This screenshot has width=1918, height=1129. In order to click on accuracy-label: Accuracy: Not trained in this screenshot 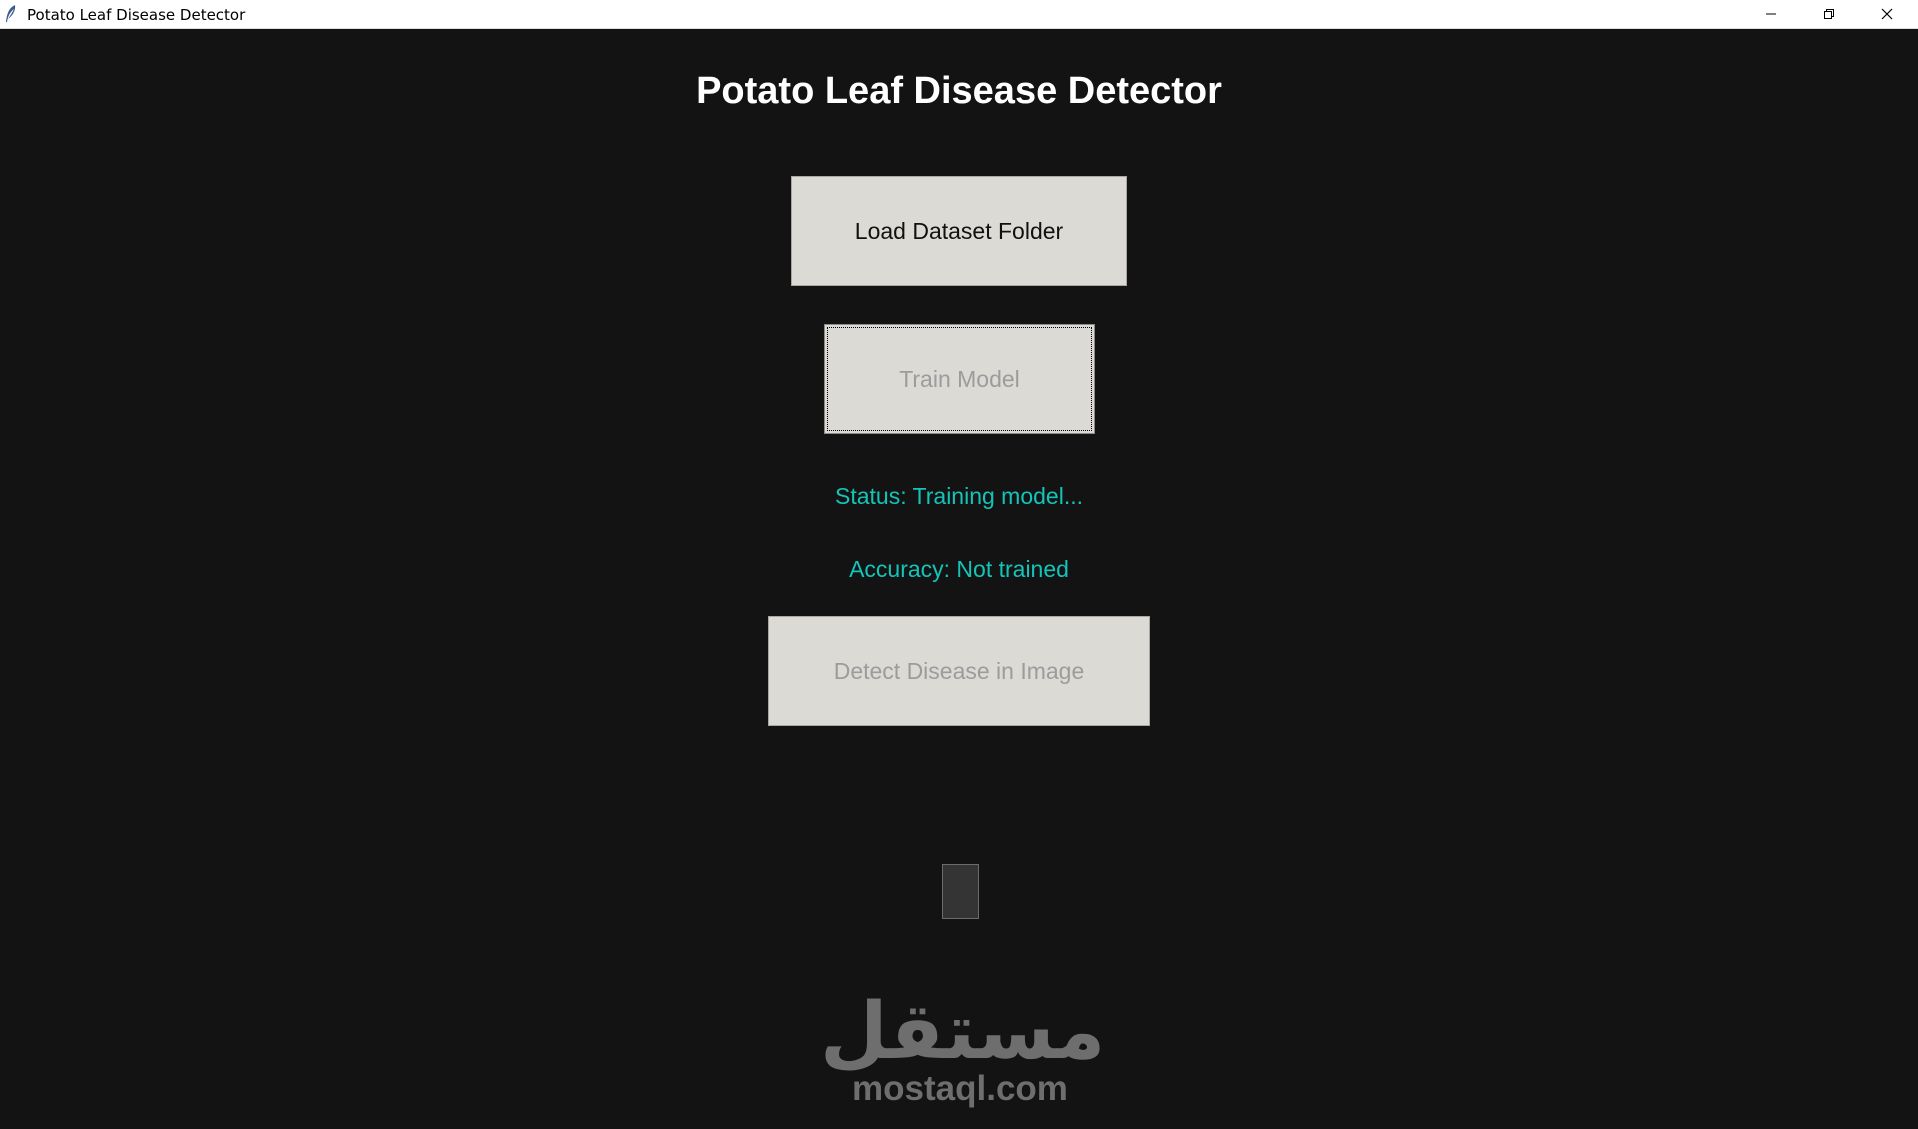, I will do `click(959, 569)`.